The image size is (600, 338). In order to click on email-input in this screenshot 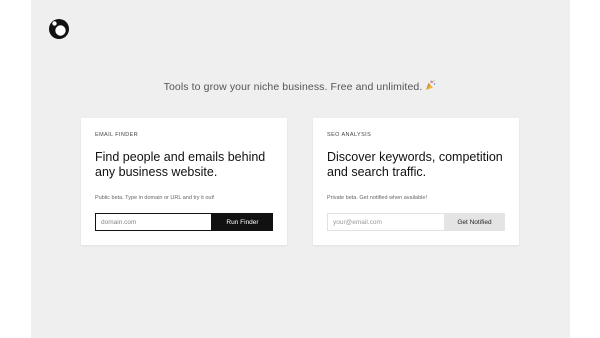, I will do `click(385, 222)`.